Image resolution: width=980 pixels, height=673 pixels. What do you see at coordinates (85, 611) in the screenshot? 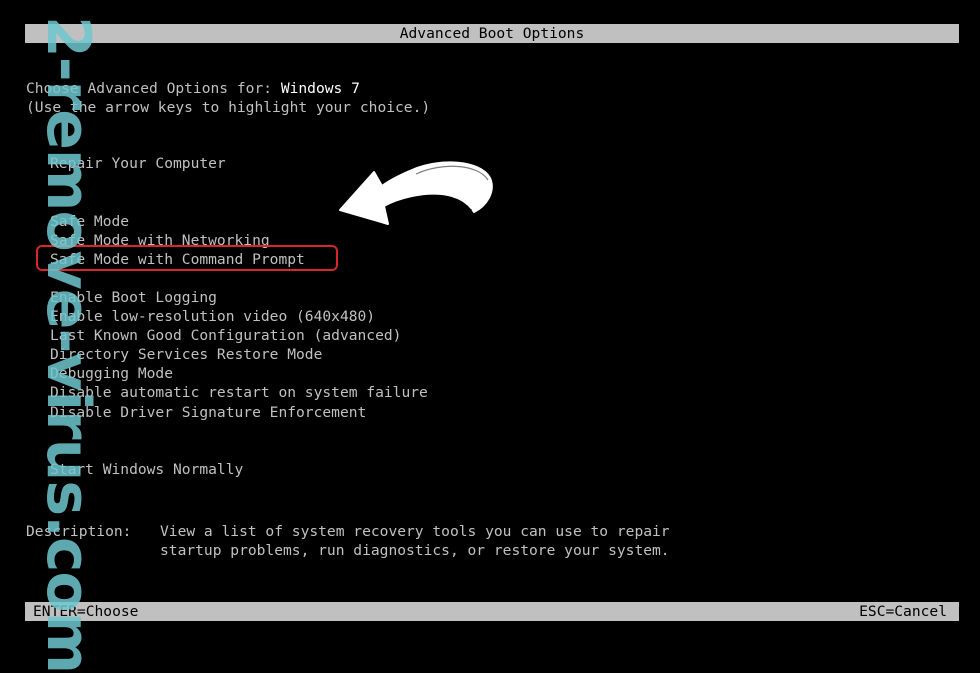
I see `enter-choose-hint: ENTER=Choose` at bounding box center [85, 611].